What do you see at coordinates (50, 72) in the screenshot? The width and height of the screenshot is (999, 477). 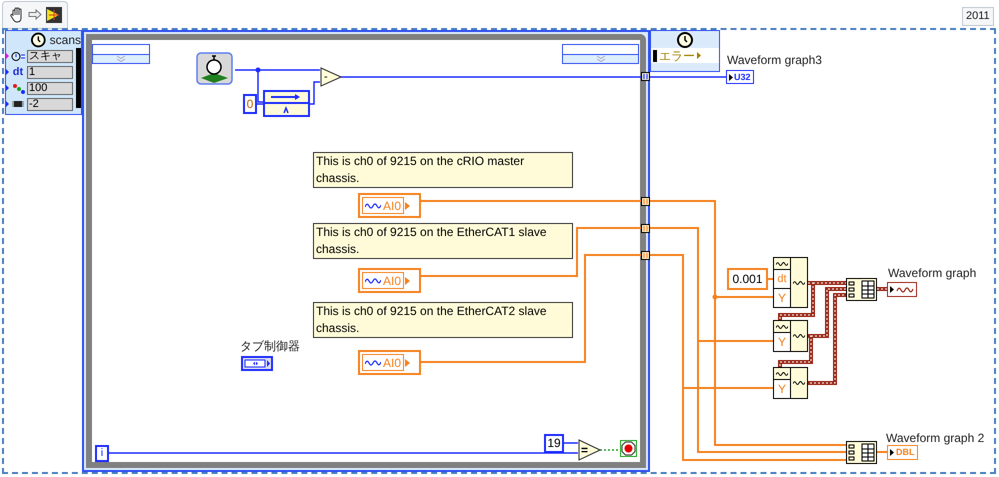 I see `terminal-value: 1` at bounding box center [50, 72].